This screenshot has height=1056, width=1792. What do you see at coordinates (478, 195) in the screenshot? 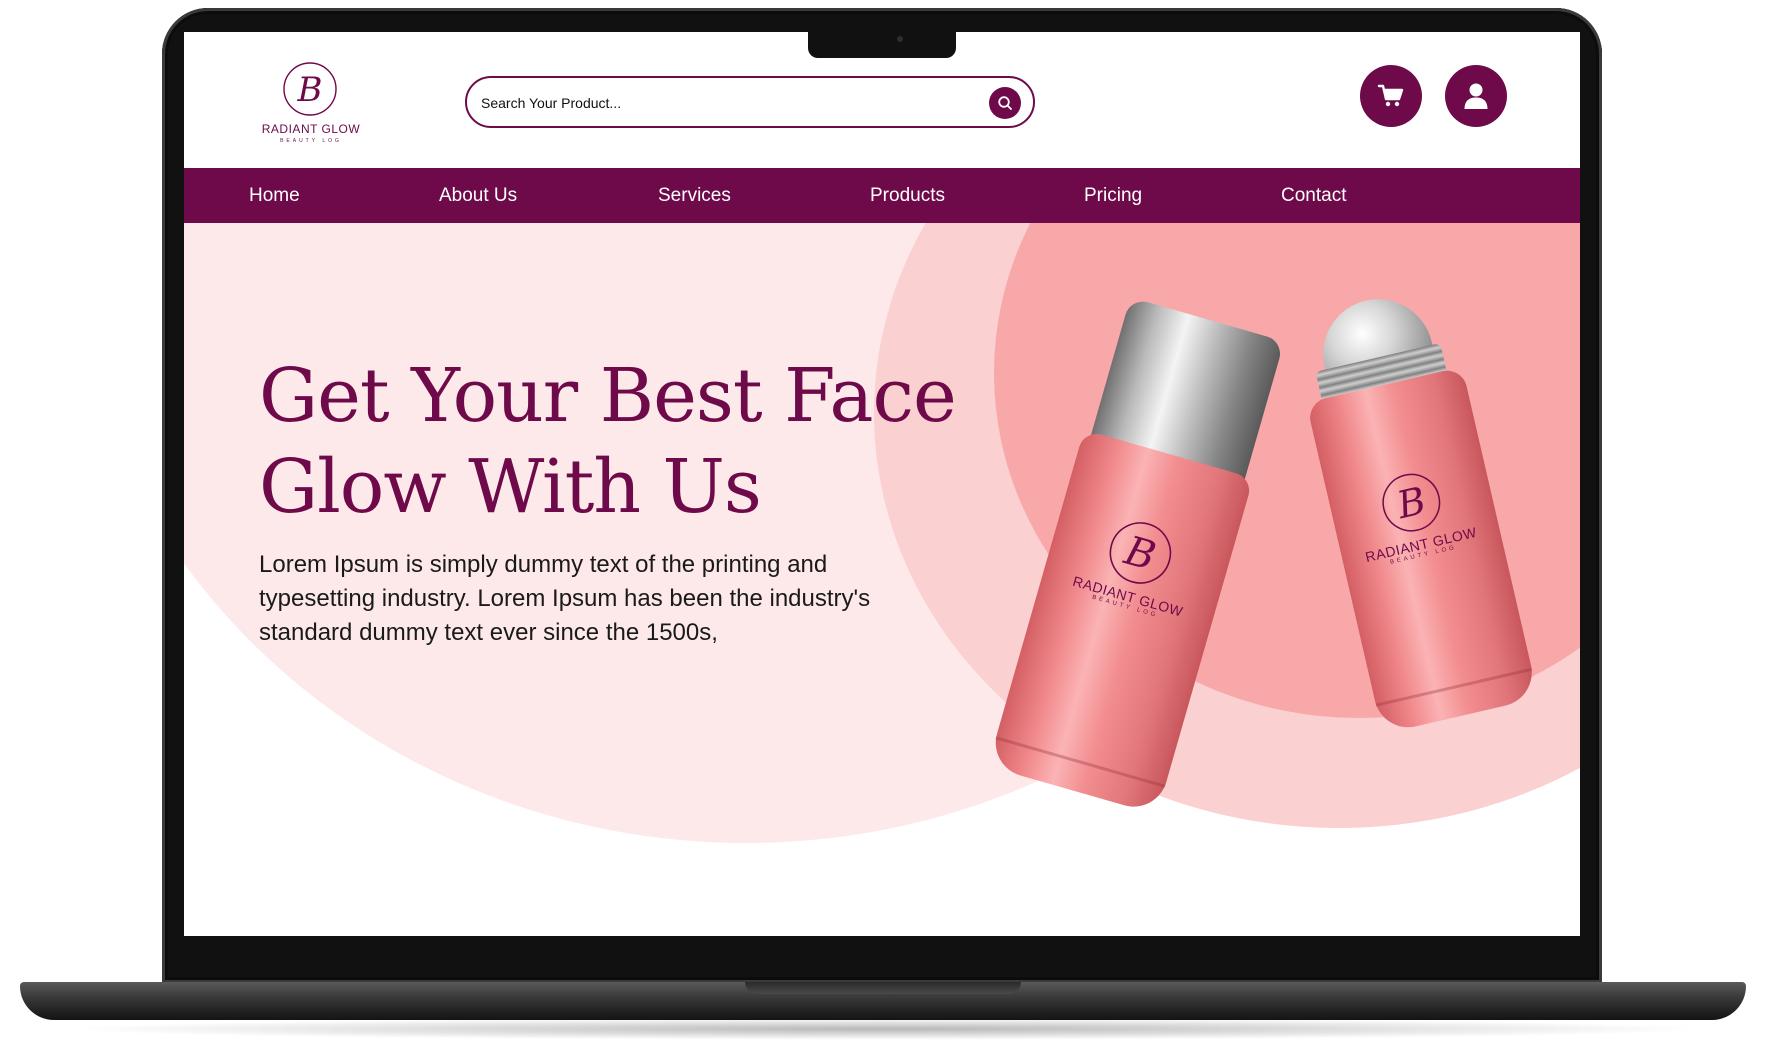
I see `nav-about-us: About Us` at bounding box center [478, 195].